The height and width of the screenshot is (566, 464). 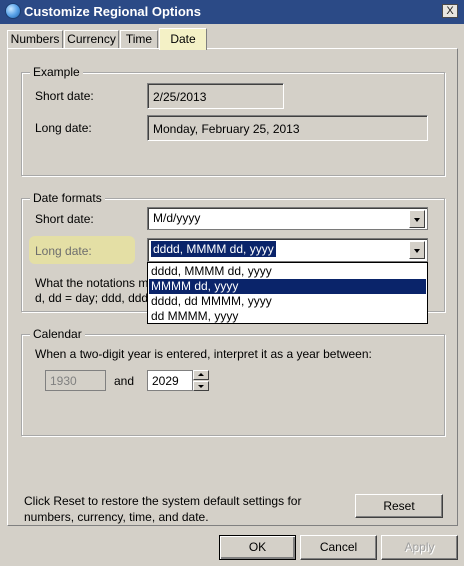 What do you see at coordinates (287, 218) in the screenshot?
I see `short-date-format-combo: M/d/yyyy` at bounding box center [287, 218].